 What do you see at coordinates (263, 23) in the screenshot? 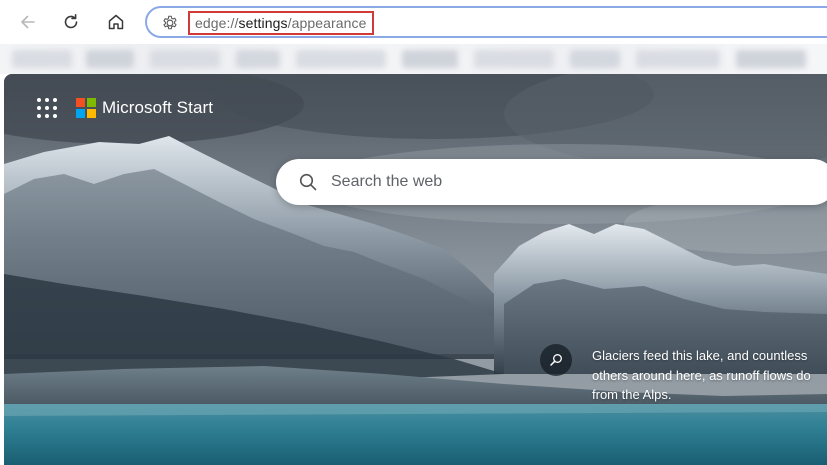
I see `url-host: settings` at bounding box center [263, 23].